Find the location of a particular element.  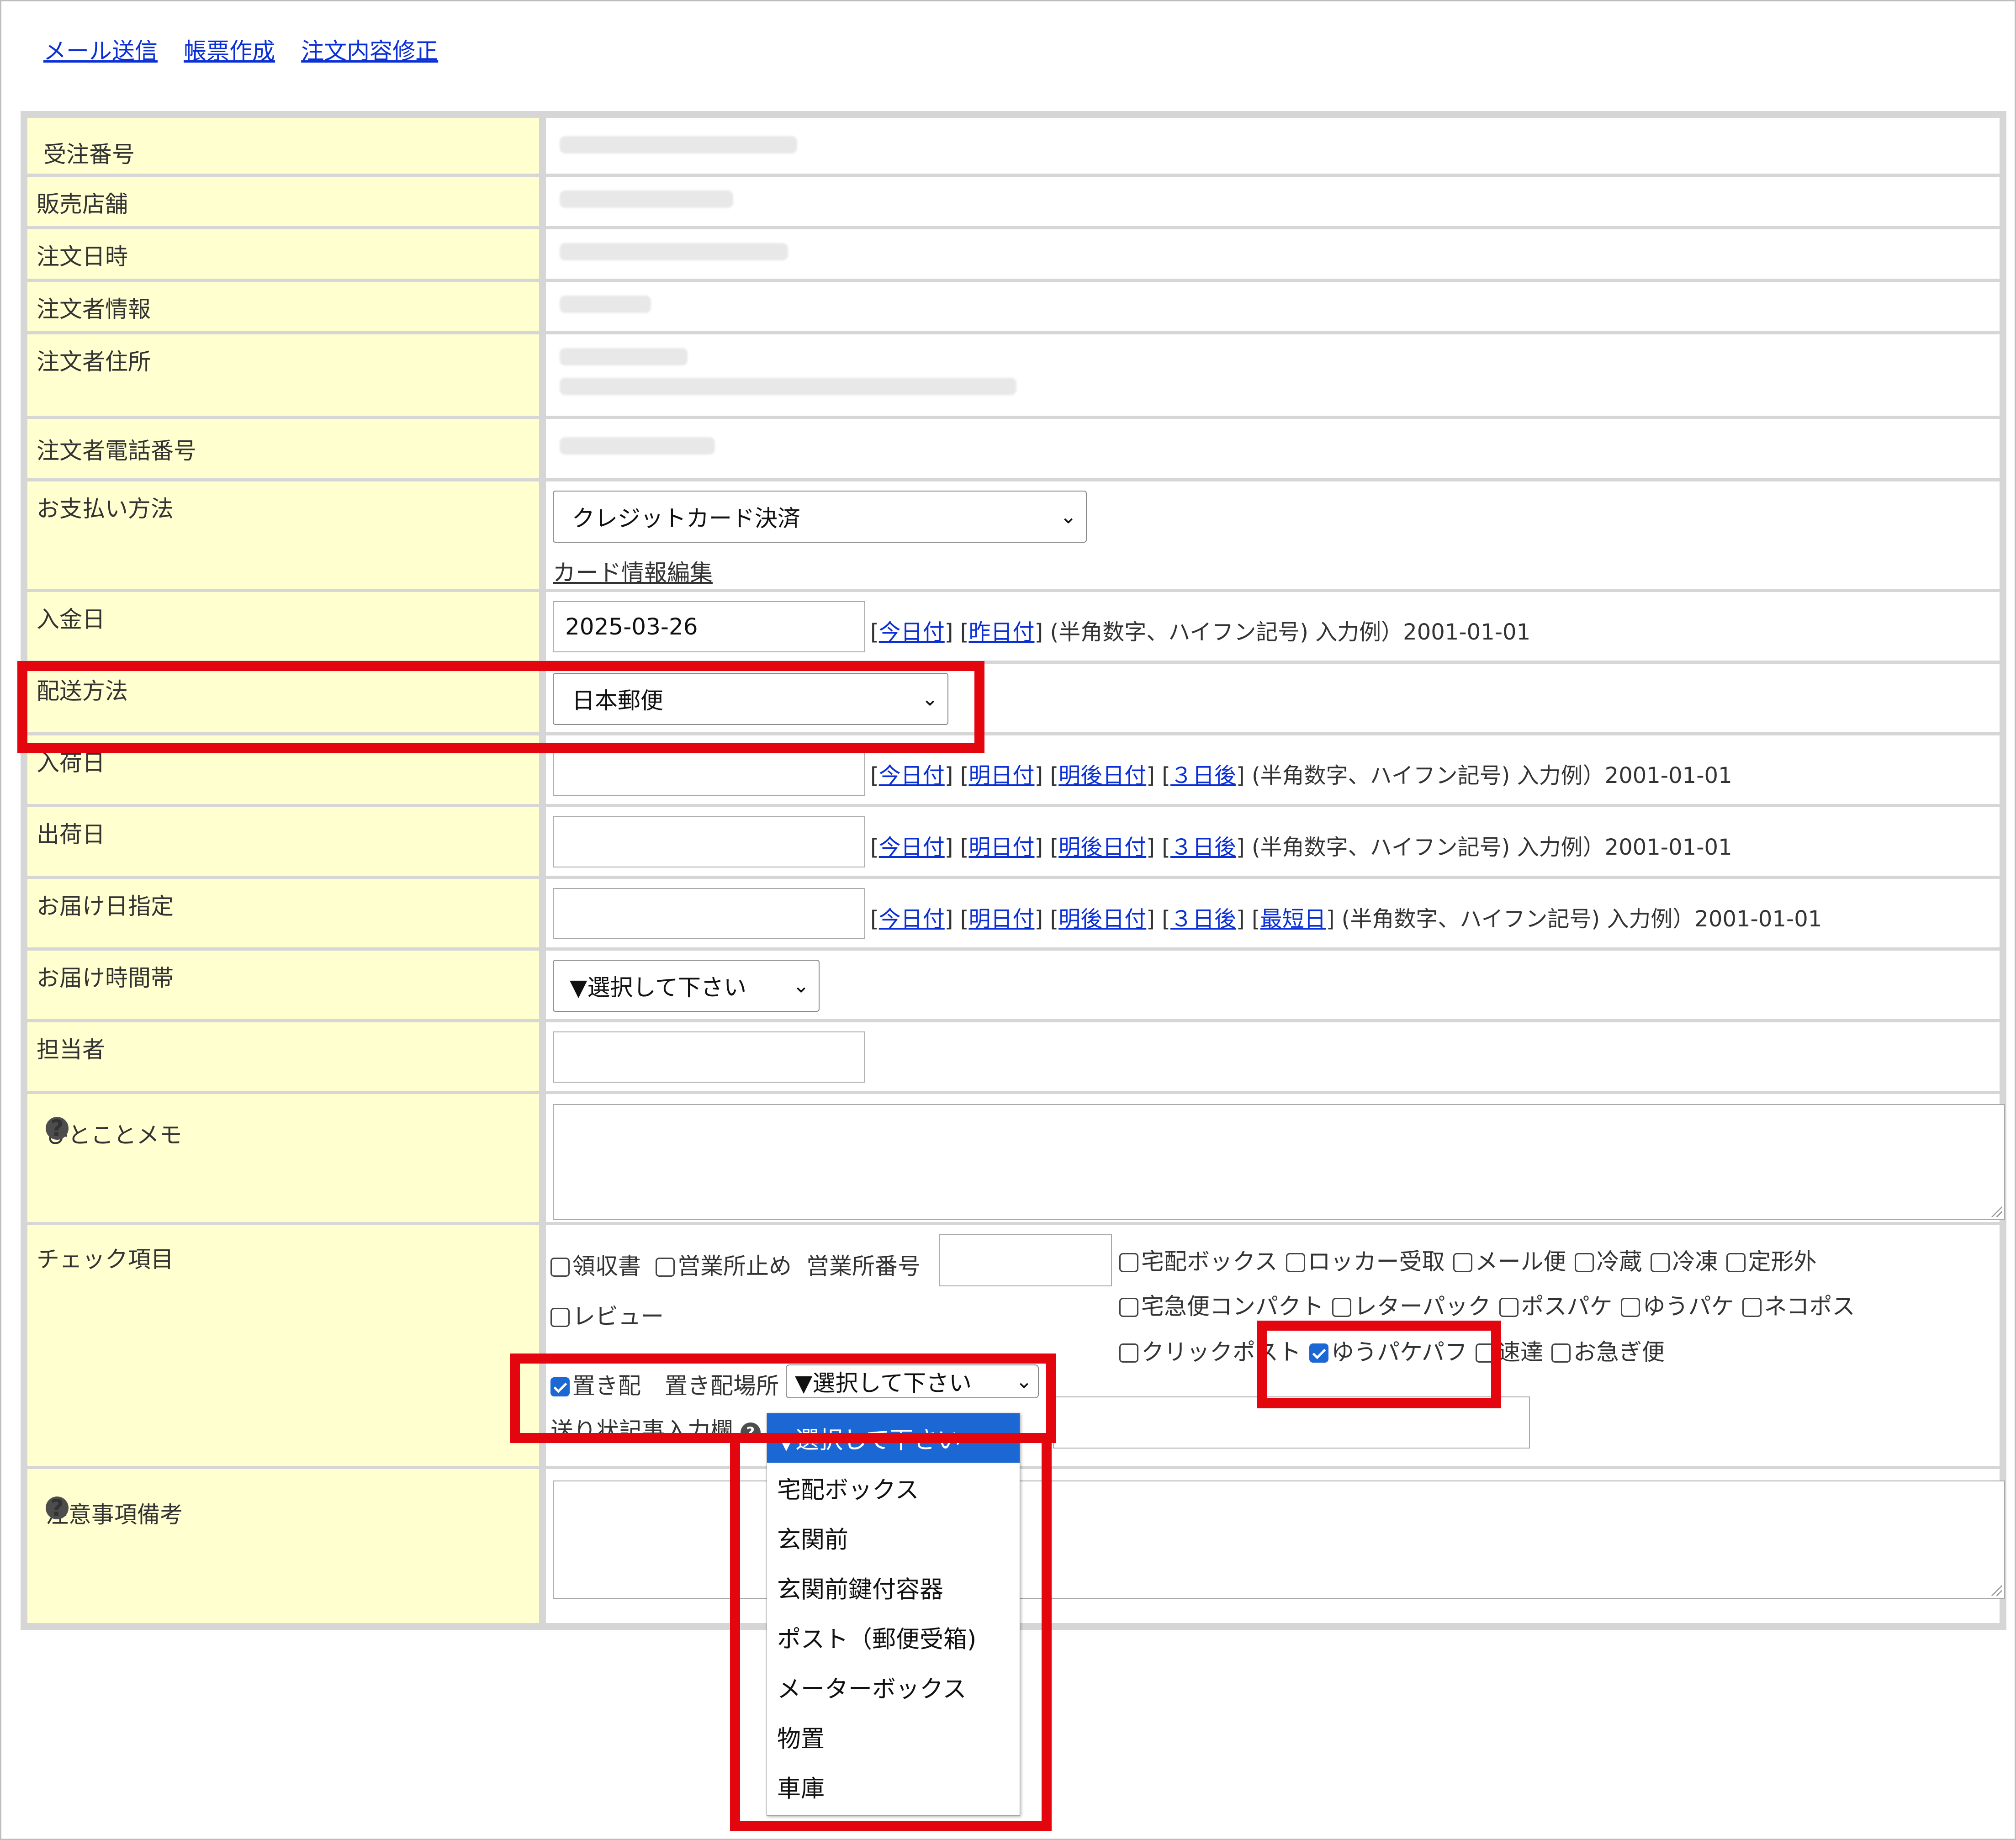

row-delivery-time: お届け時間帯 ▼選択して下さい ⌄ is located at coordinates (1013, 985).